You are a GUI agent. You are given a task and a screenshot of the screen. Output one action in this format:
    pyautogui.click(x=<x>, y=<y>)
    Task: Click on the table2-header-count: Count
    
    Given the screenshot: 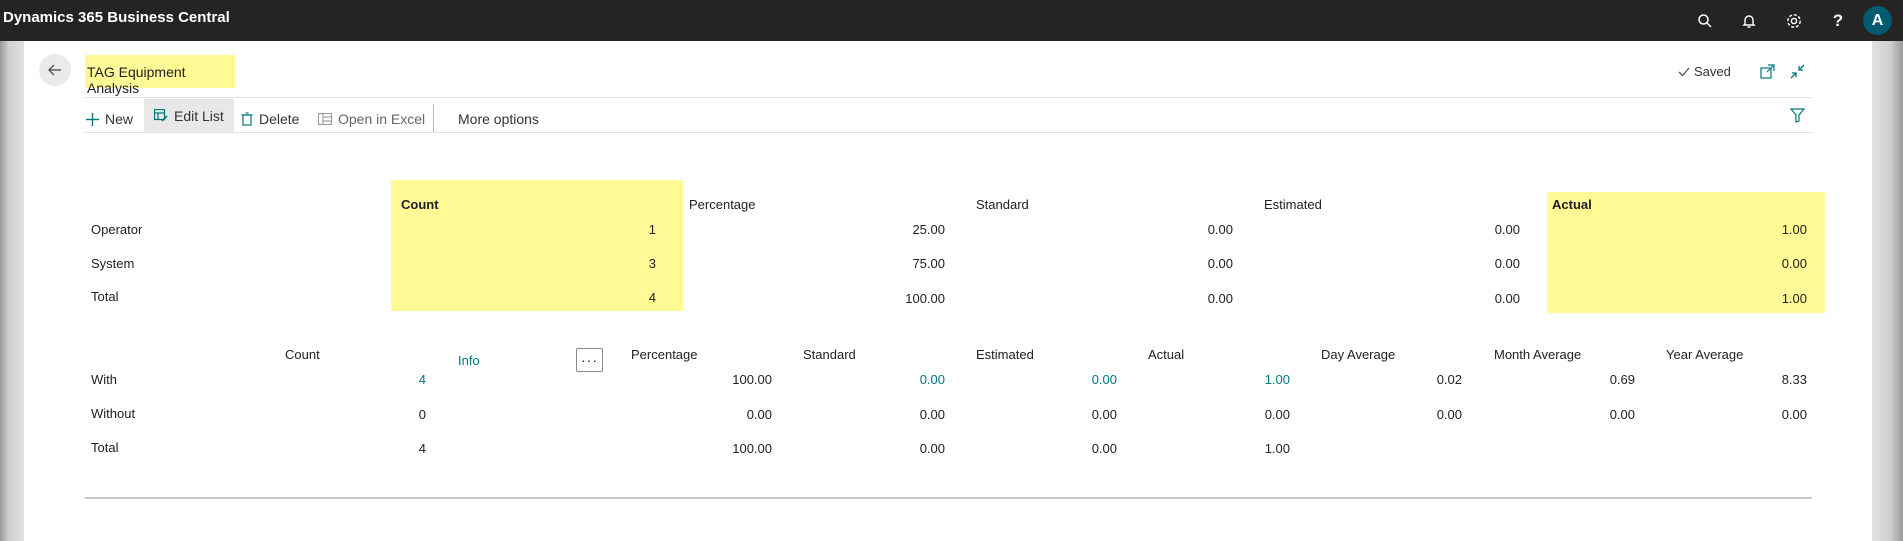 What is the action you would take?
    pyautogui.click(x=302, y=354)
    